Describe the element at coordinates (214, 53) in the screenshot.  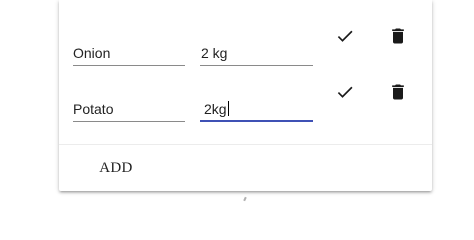
I see `item-quantity-value: 2 kg` at that location.